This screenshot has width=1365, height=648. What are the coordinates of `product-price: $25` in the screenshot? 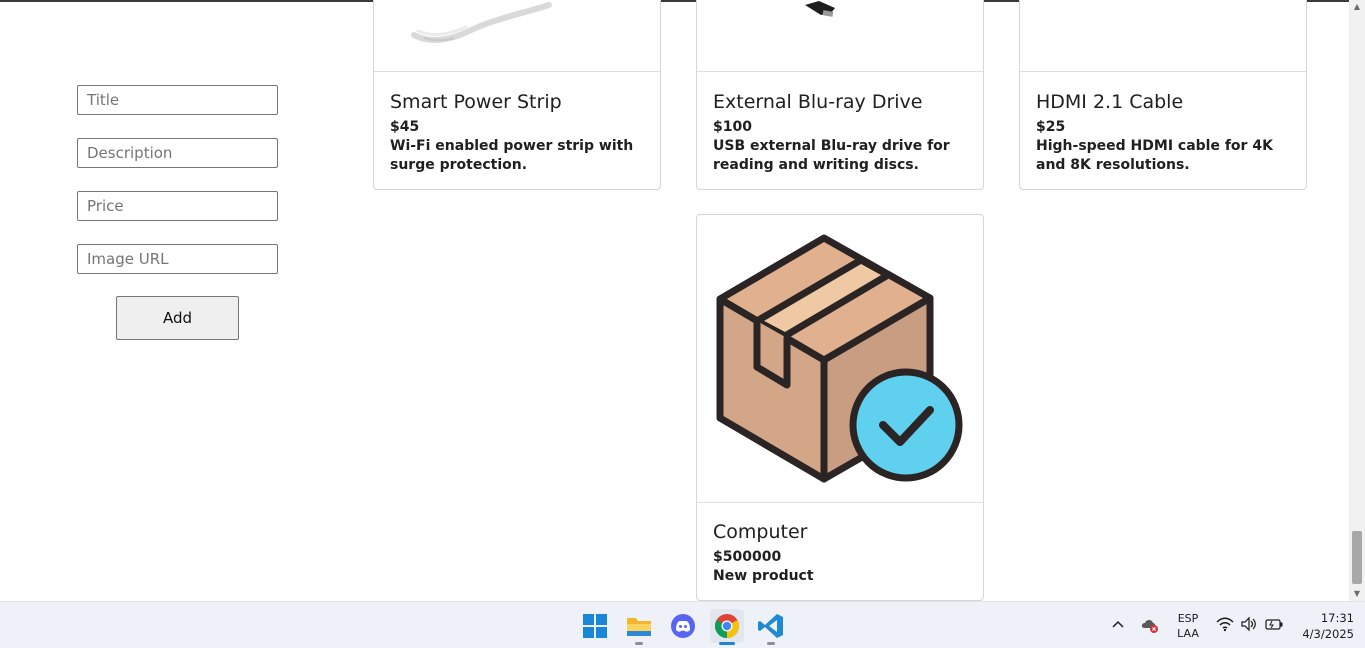 It's located at (1051, 127).